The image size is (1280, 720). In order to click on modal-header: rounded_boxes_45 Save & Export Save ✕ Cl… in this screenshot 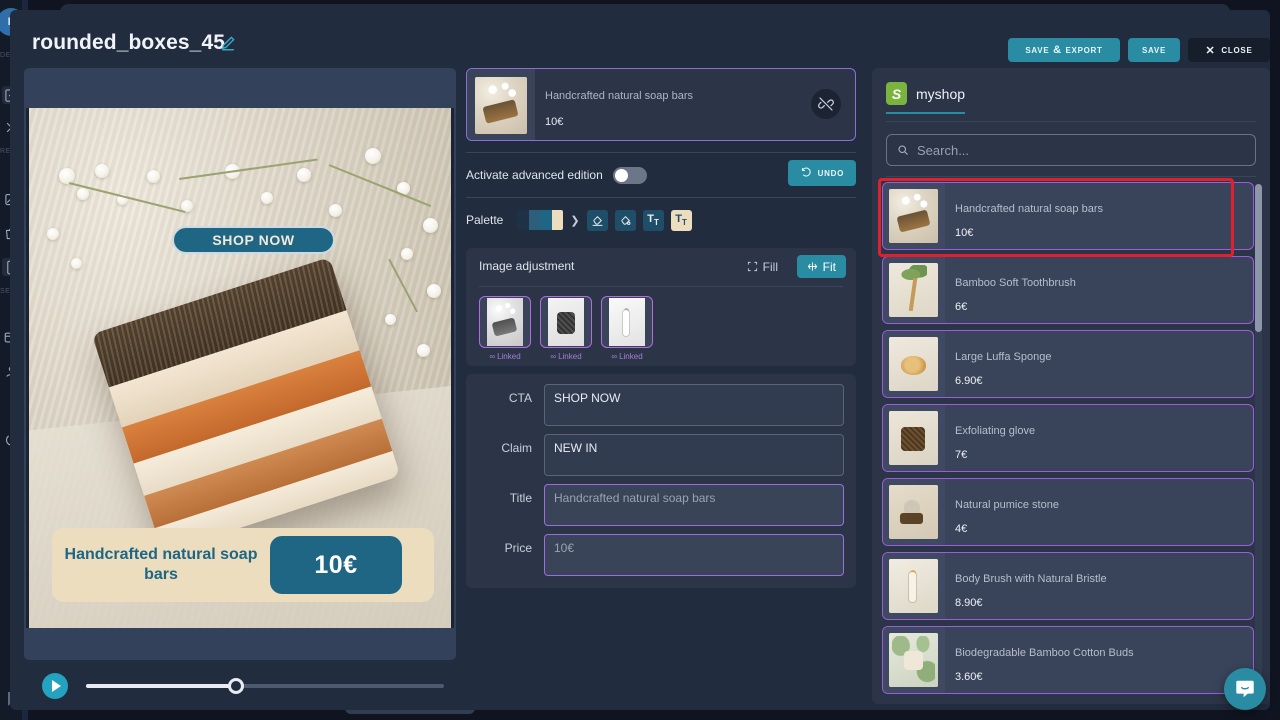, I will do `click(640, 39)`.